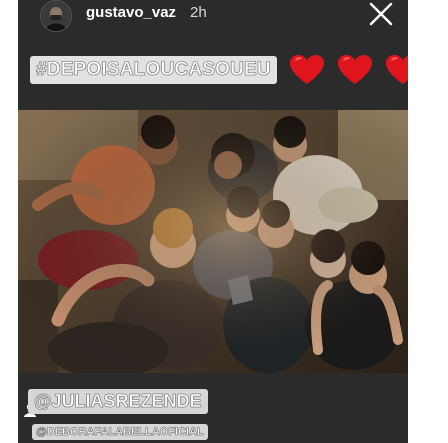 Image resolution: width=448 pixels, height=443 pixels. What do you see at coordinates (198, 12) in the screenshot?
I see `post-time: 2h` at bounding box center [198, 12].